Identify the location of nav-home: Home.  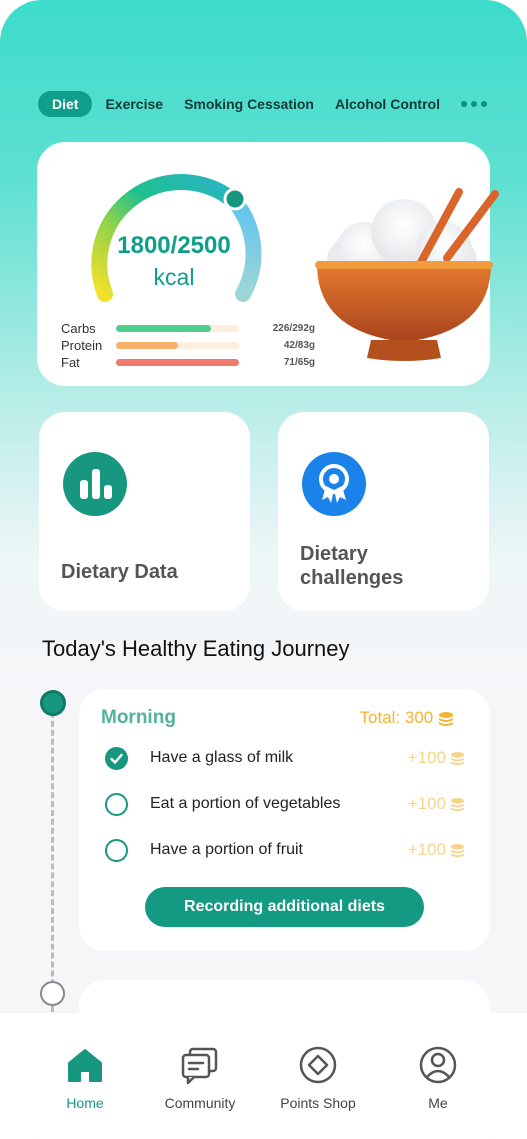
(85, 1078).